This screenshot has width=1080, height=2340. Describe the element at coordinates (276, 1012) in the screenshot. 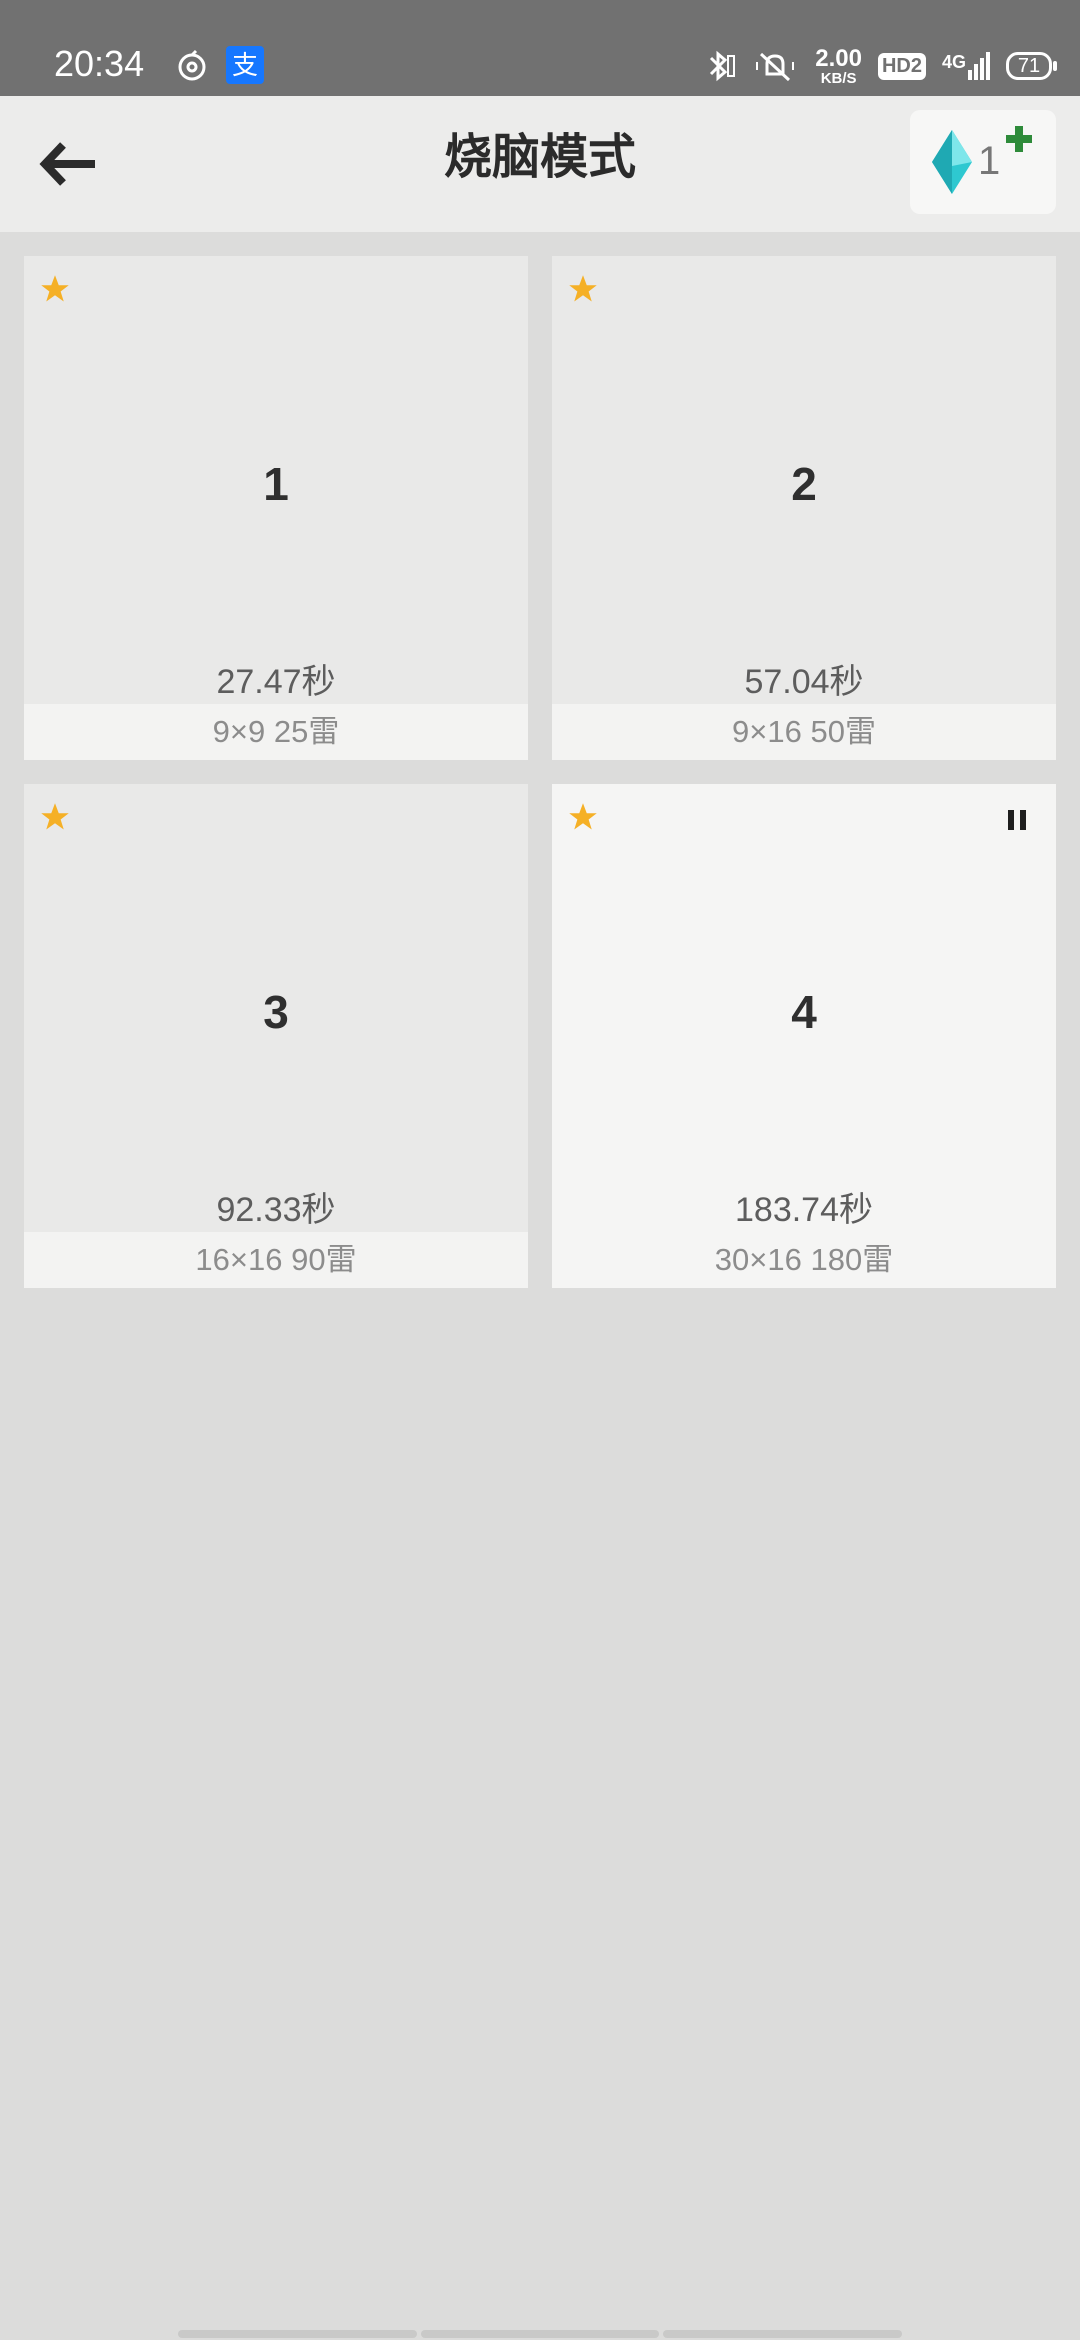

I see `level-number: 3` at that location.